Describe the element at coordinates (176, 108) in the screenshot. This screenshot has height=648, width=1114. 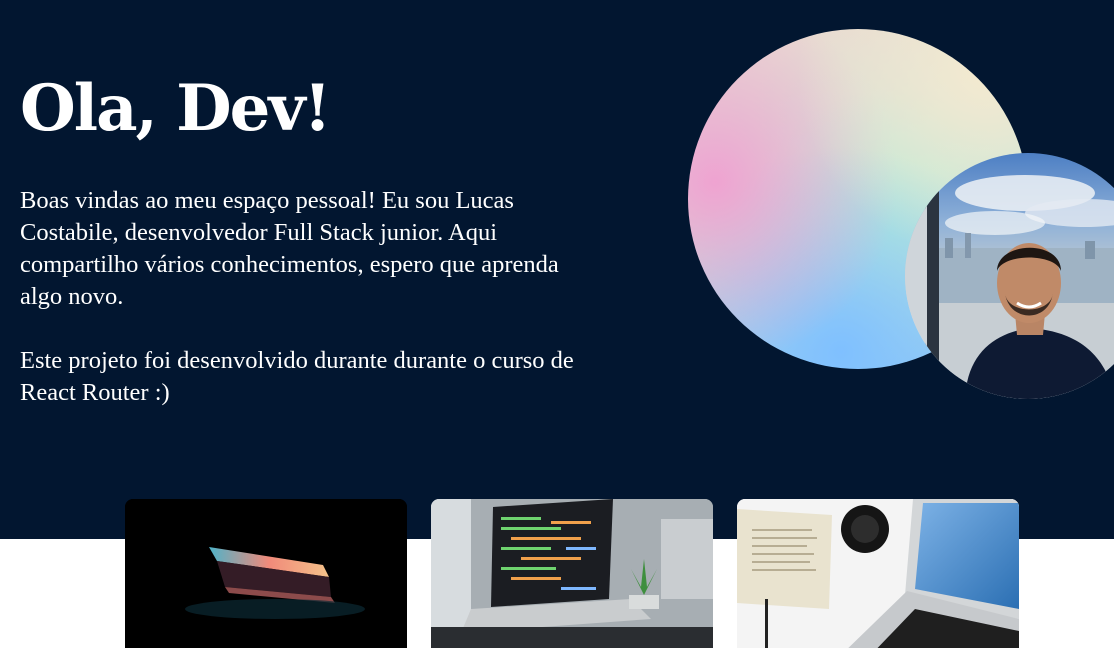
I see `hero-title: Ola, Dev!` at that location.